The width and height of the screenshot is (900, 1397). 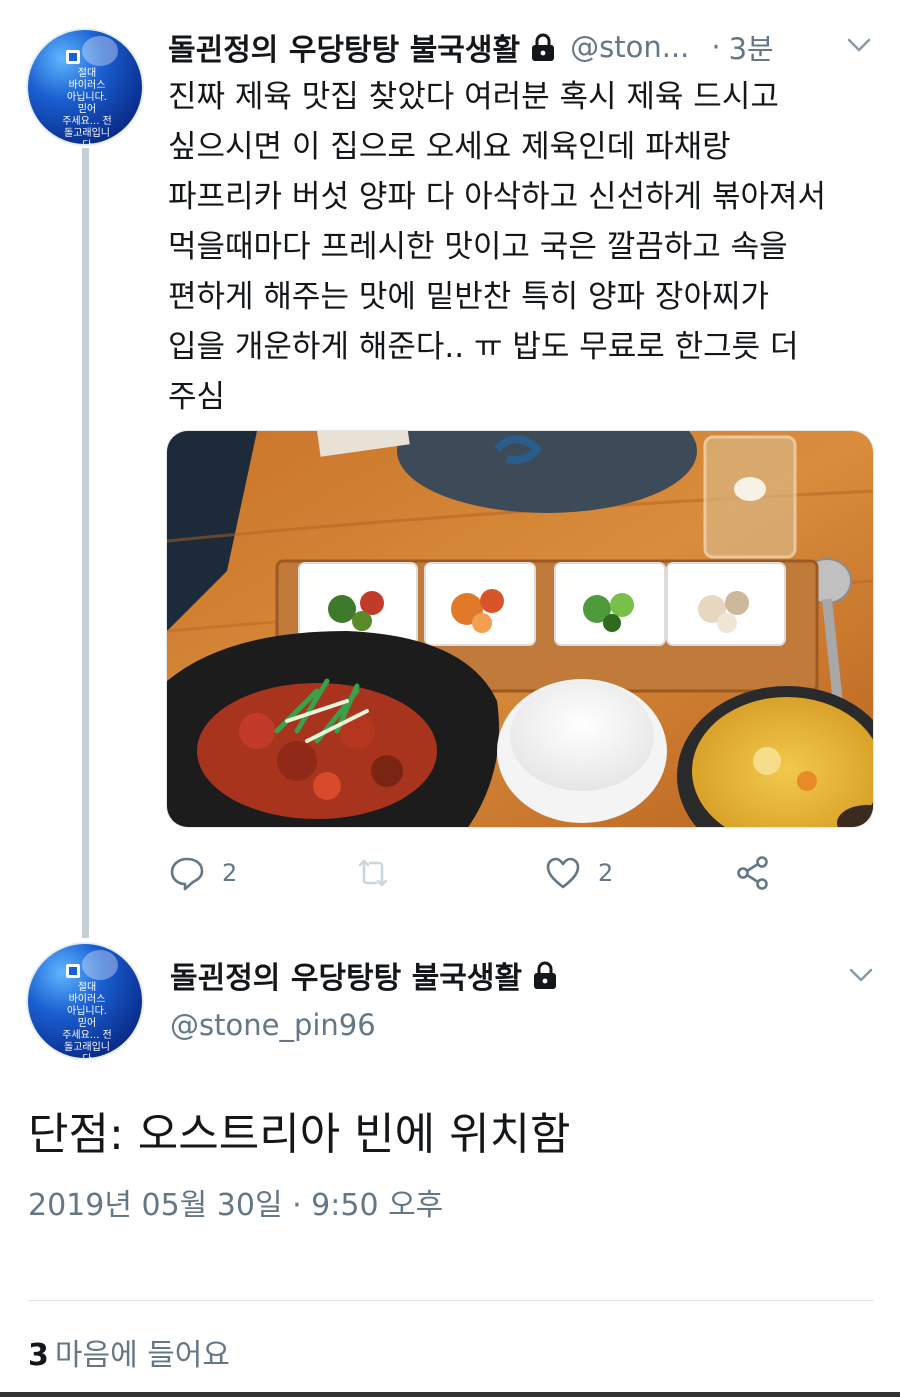 What do you see at coordinates (478, 247) in the screenshot?
I see `tweet-text-line: 먹을때마다 프레시한 맛이고 국은 깔끔하고 속을` at bounding box center [478, 247].